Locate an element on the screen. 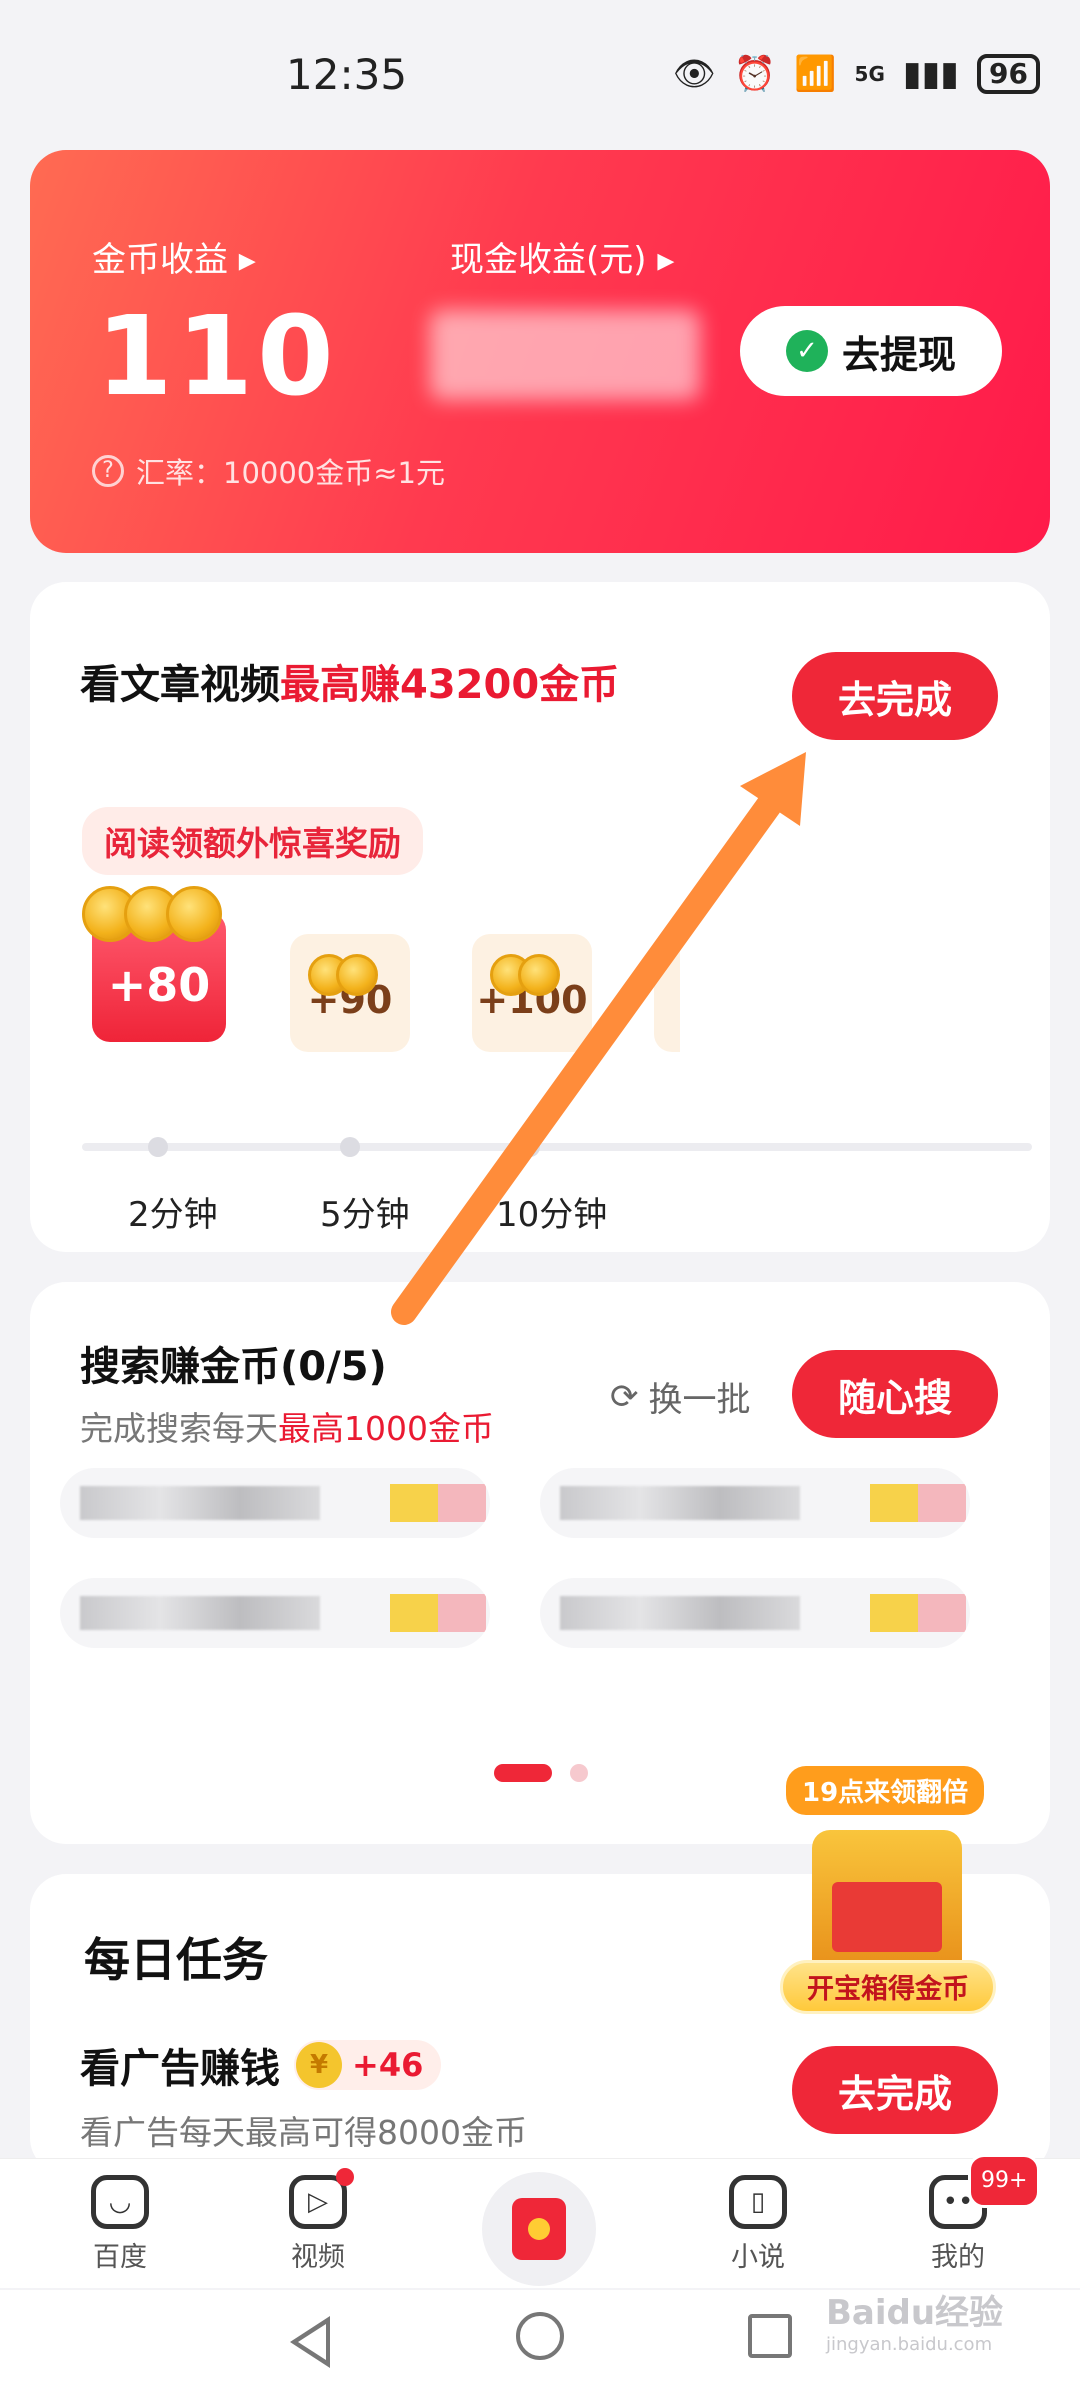 This screenshot has height=2400, width=1080. coin-earnings-value: 110 is located at coordinates (217, 356).